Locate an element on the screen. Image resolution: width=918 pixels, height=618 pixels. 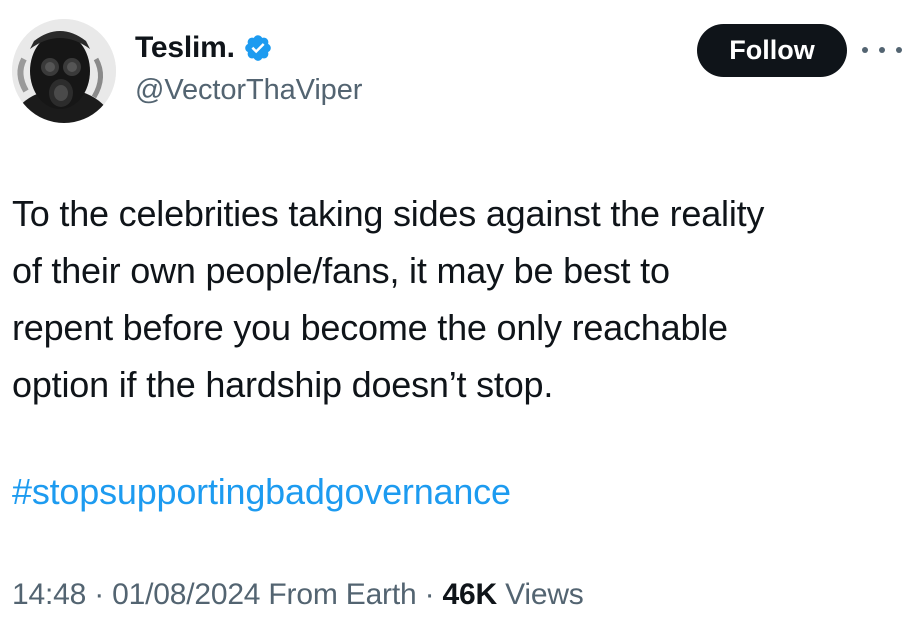
views-count: 46K is located at coordinates (470, 594).